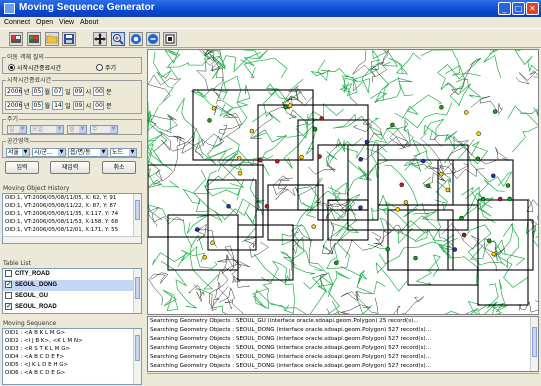  Describe the element at coordinates (72, 198) in the screenshot. I see `history-line: OID:1, VT:2006/05/08/11/05, X: 62, Y: 91` at that location.